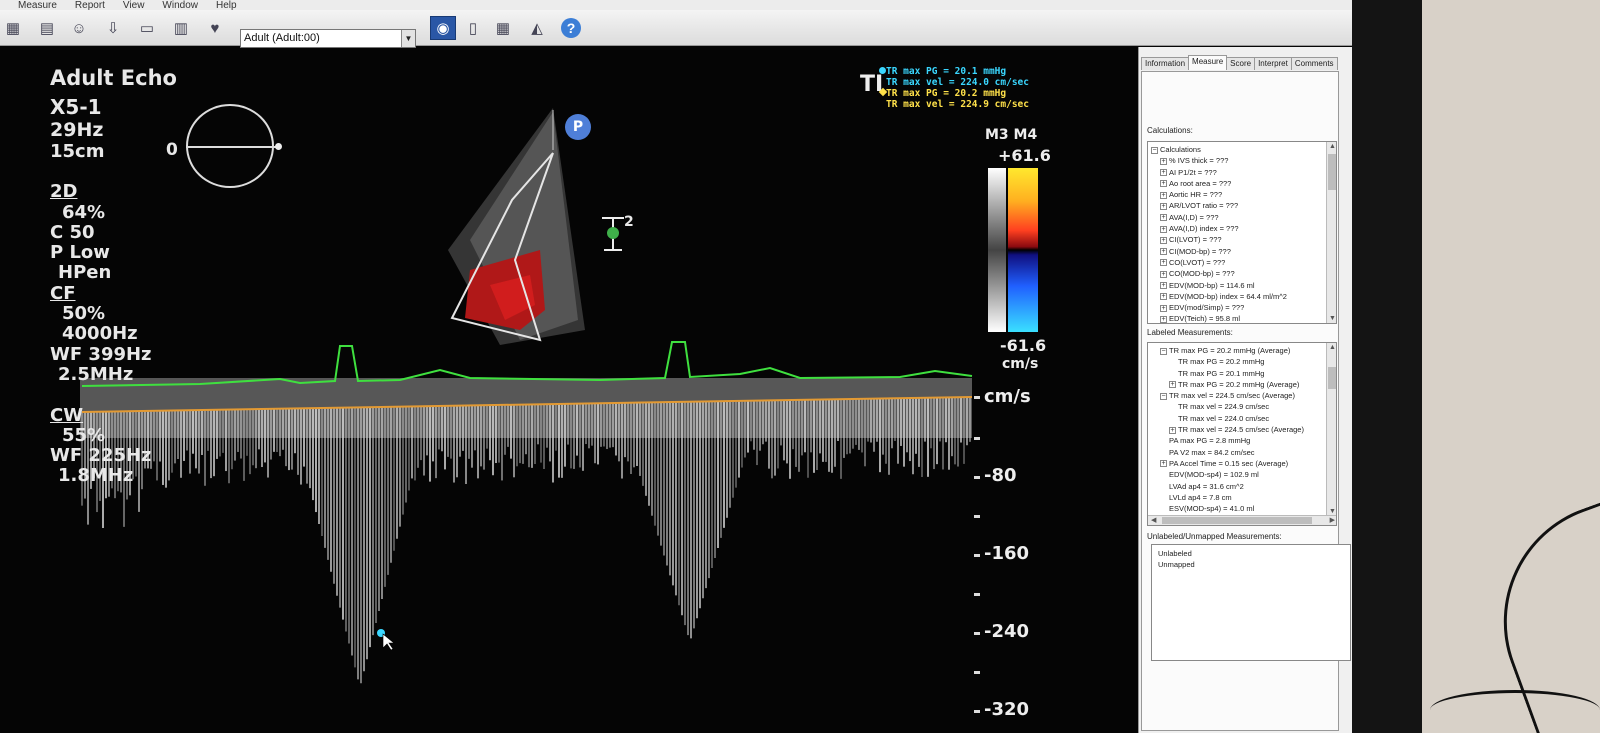 This screenshot has height=733, width=1600. What do you see at coordinates (1243, 373) in the screenshot?
I see `labeled-item: TR max PG = 20.1 mmHg` at bounding box center [1243, 373].